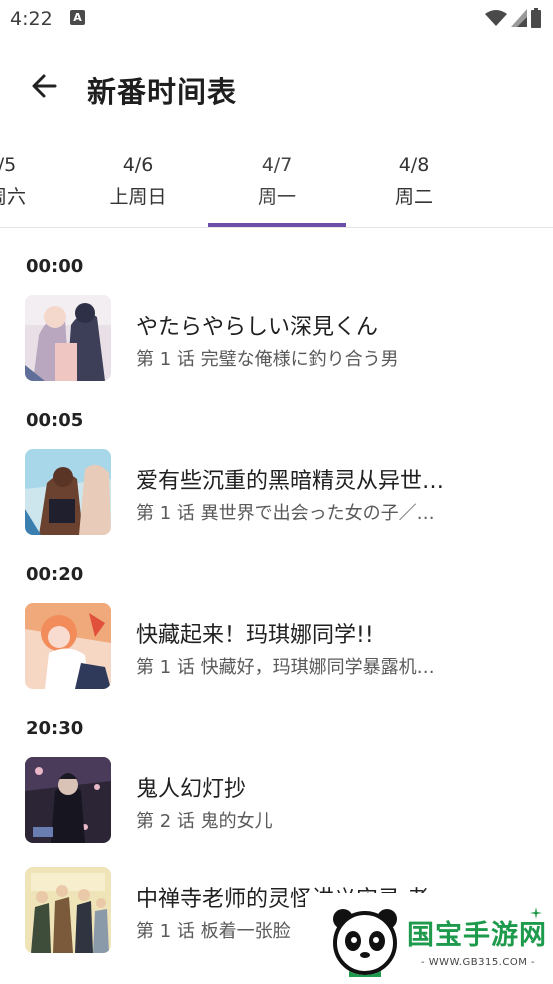 The width and height of the screenshot is (553, 984). Describe the element at coordinates (255, 635) in the screenshot. I see `anime-title: 快藏起来！玛琪娜同学!!` at that location.